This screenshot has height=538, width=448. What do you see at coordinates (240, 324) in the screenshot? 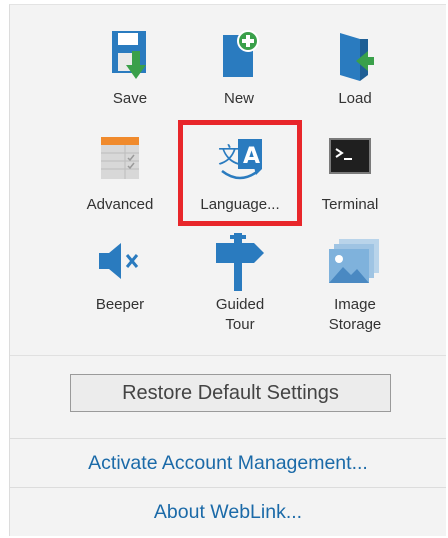
I see `guided-tour-label-line2: Tour` at bounding box center [240, 324].